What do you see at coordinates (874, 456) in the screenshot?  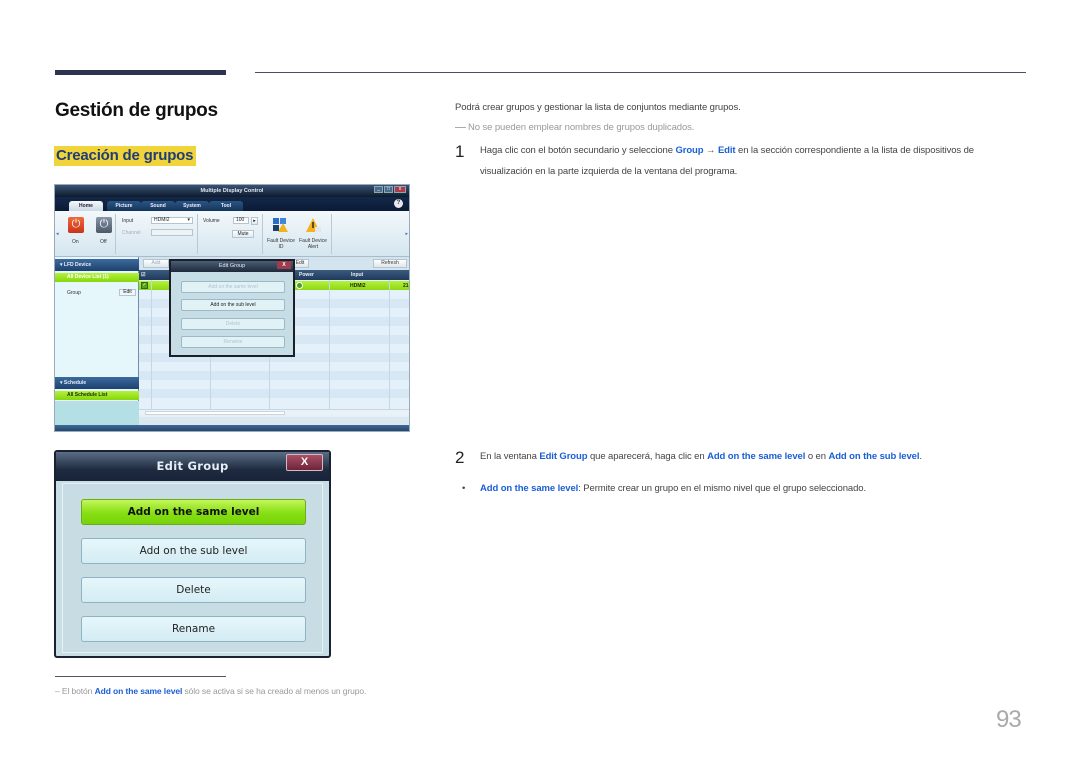 I see `kw-sub-level: Add on the sub level` at bounding box center [874, 456].